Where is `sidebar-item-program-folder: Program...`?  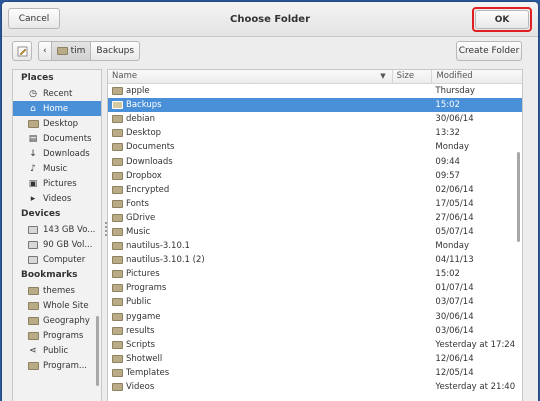
sidebar-item-program-folder: Program... is located at coordinates (57, 365).